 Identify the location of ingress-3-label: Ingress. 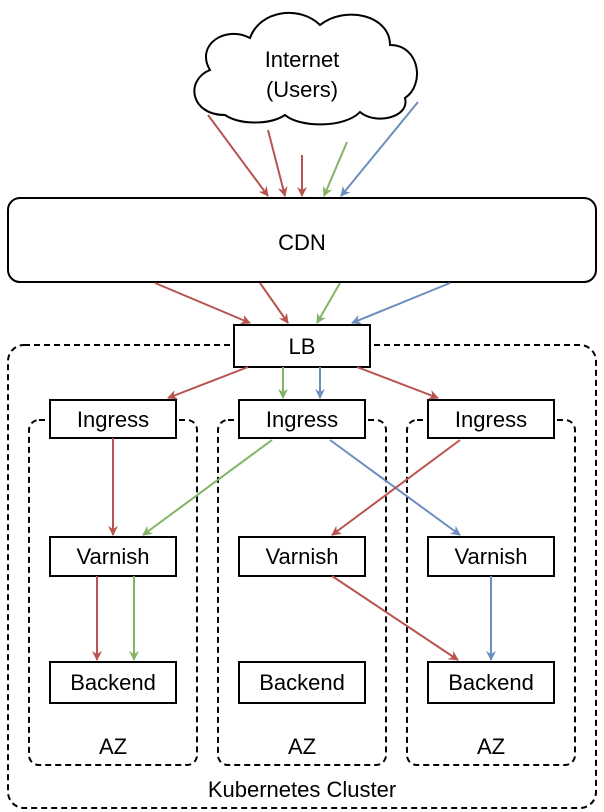
(491, 419).